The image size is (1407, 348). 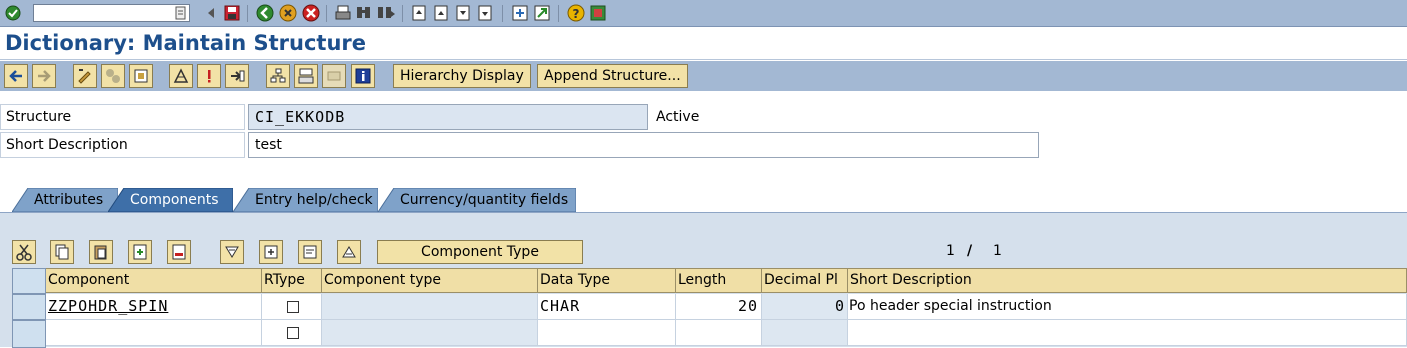 I want to click on select-all-cell, so click(x=29, y=281).